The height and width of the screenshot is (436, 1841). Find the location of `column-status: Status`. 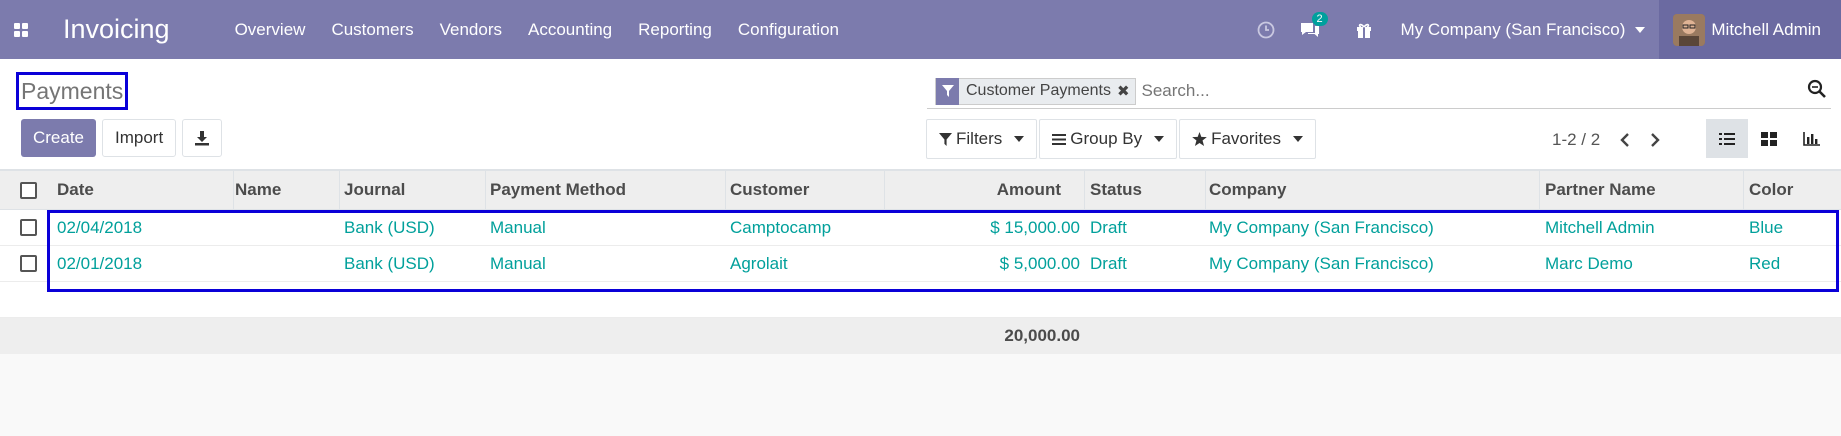

column-status: Status is located at coordinates (1116, 190).